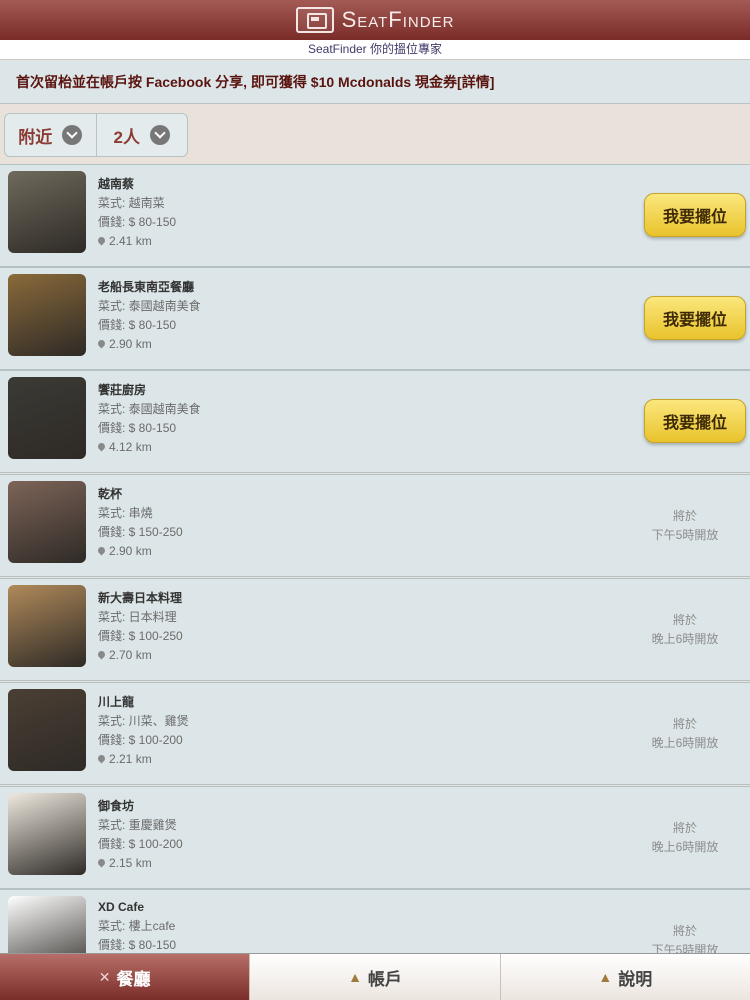 The height and width of the screenshot is (1000, 750). Describe the element at coordinates (140, 598) in the screenshot. I see `restaurant-name: 新大壽日本料理` at that location.